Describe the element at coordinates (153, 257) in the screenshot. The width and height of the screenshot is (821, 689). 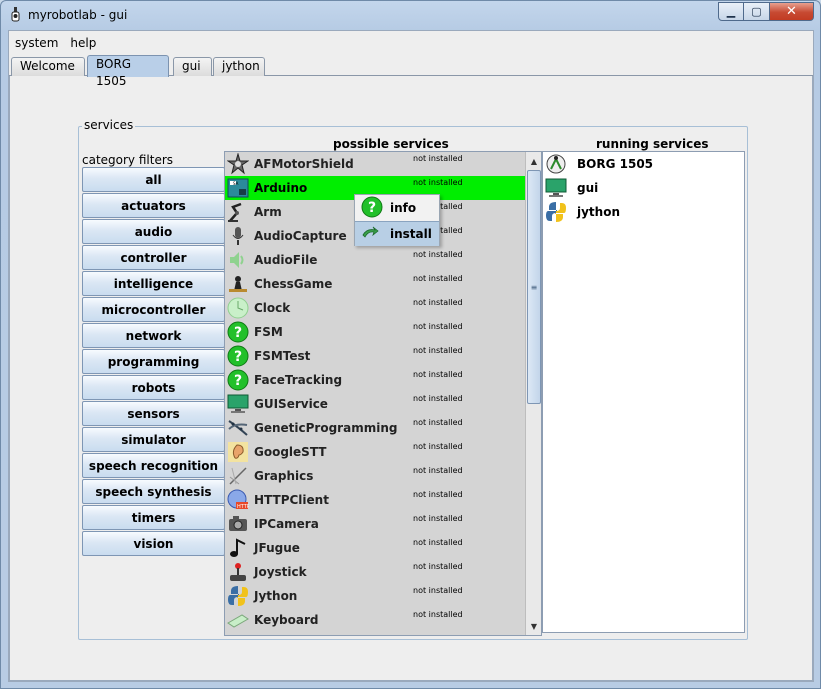
I see `category-filter-controller: controller` at that location.